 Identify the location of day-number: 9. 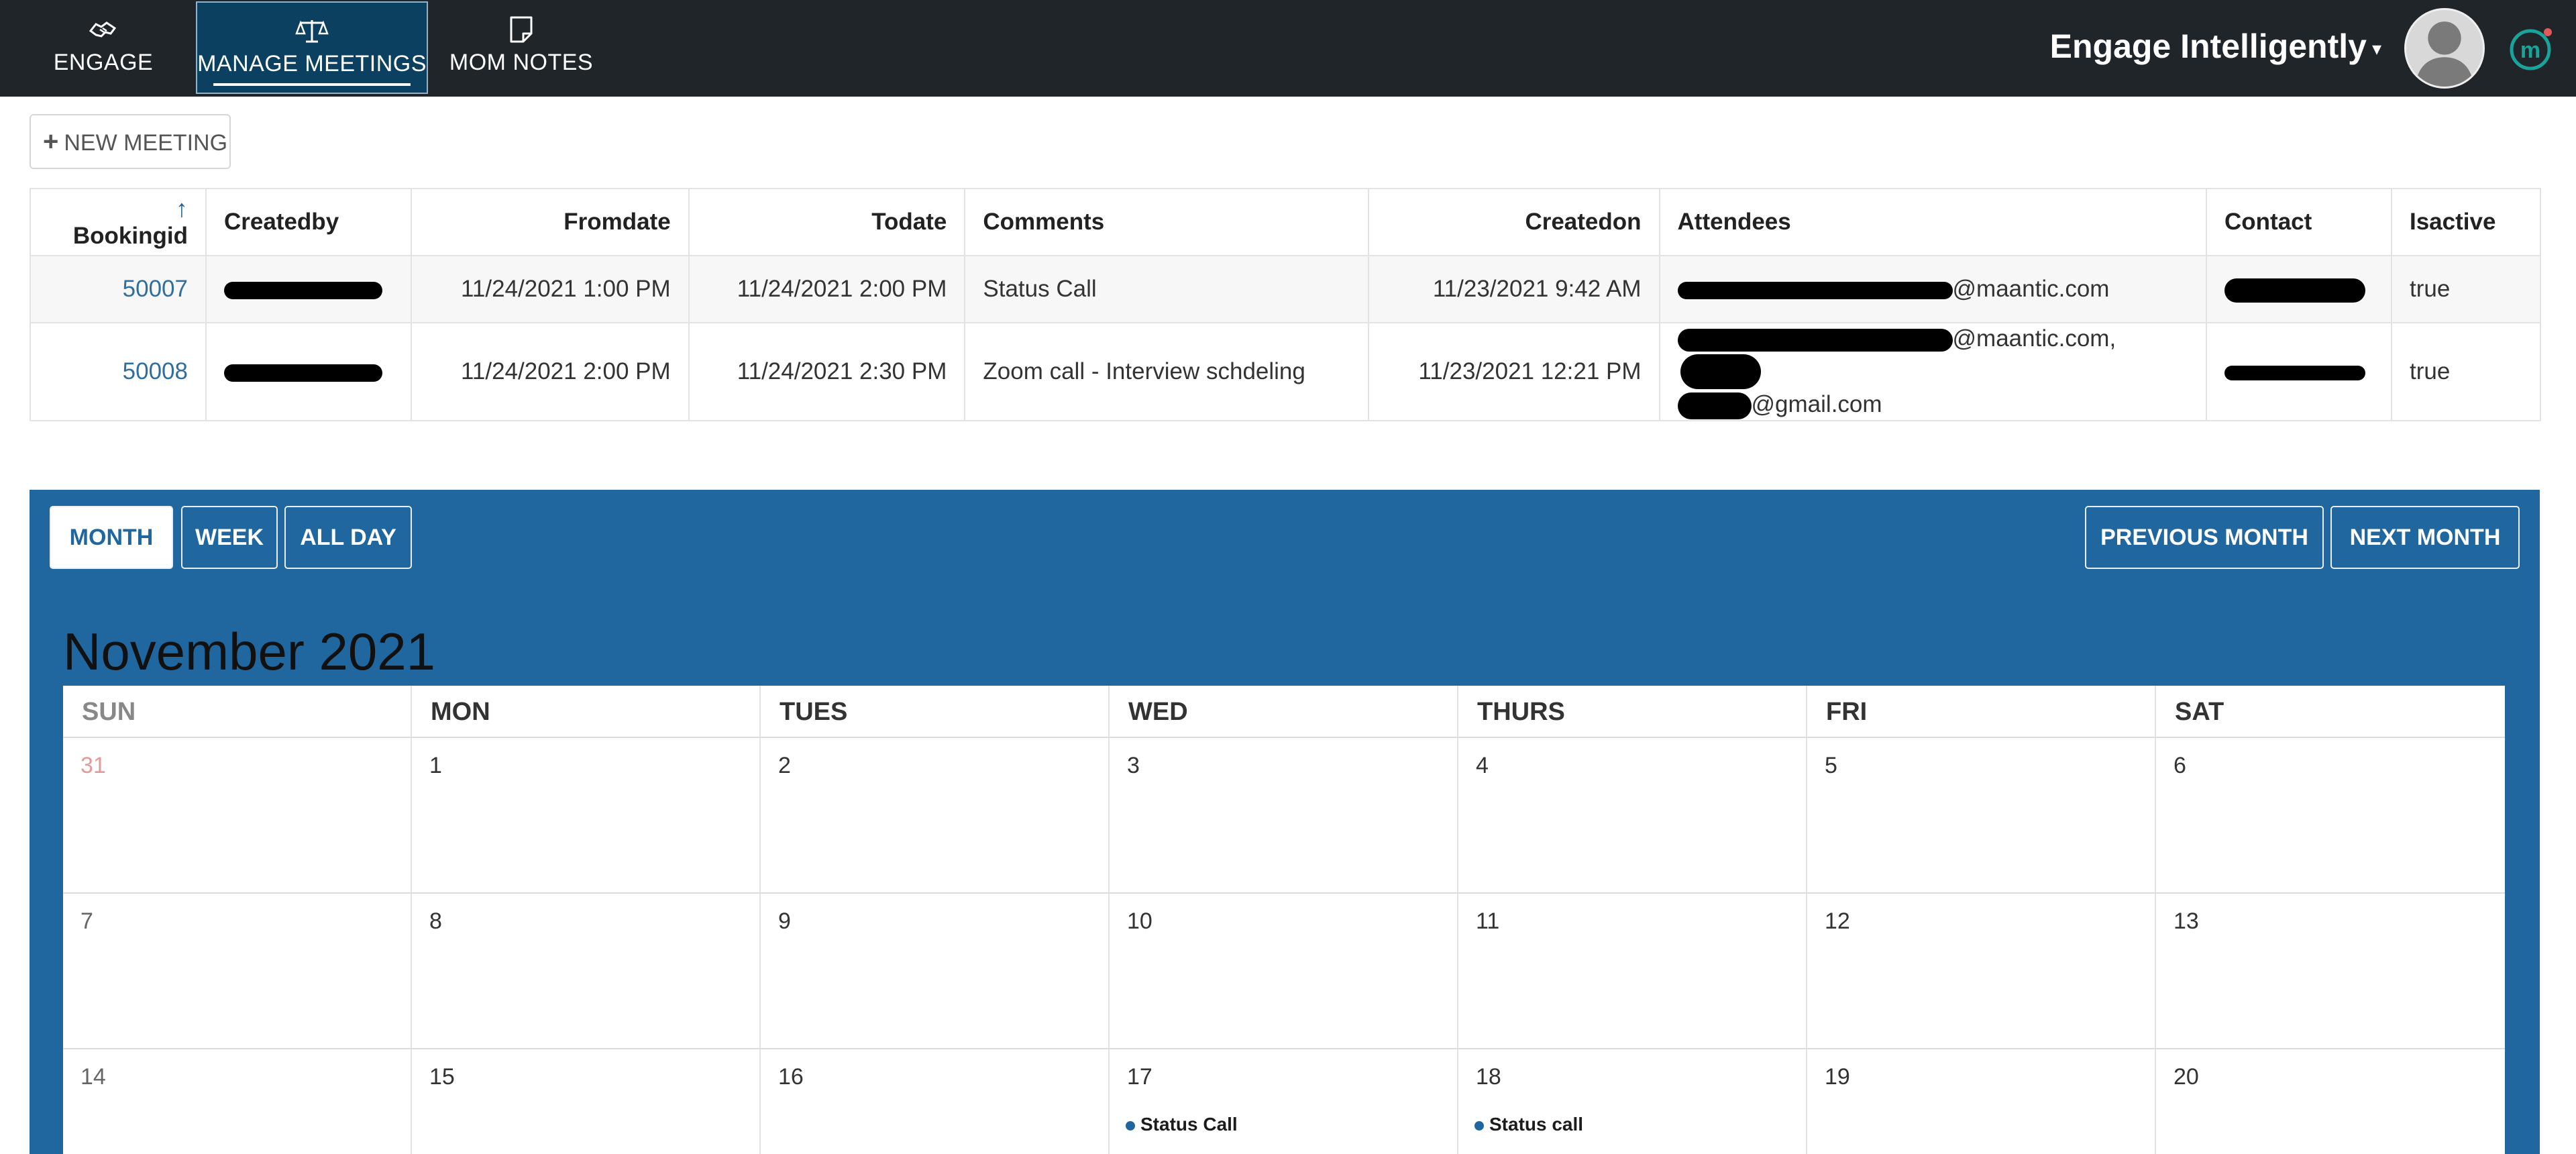
(784, 921).